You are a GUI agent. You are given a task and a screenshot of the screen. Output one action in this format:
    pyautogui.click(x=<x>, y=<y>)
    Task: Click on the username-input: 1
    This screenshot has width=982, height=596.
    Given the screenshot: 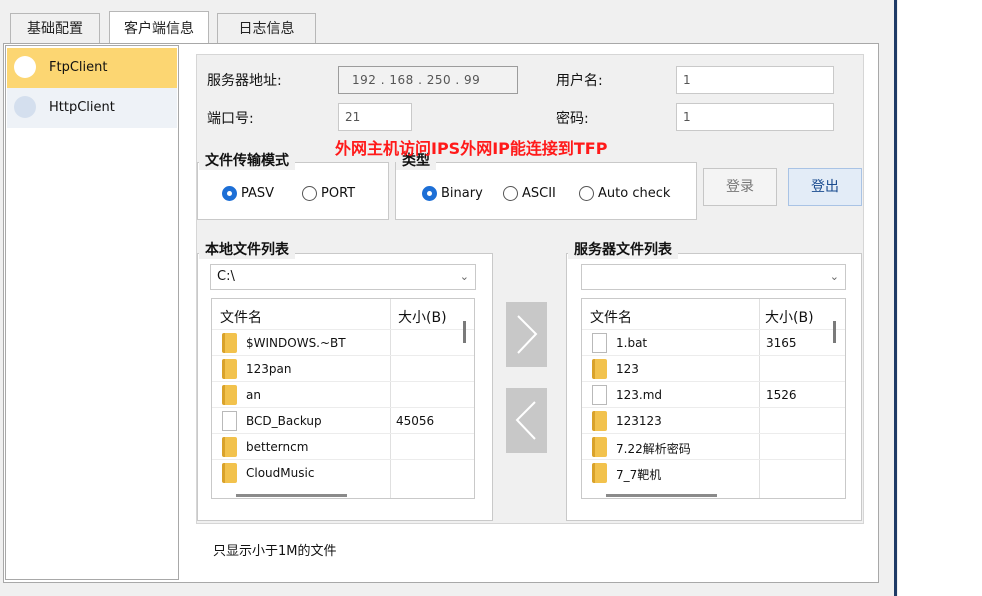 What is the action you would take?
    pyautogui.click(x=755, y=80)
    